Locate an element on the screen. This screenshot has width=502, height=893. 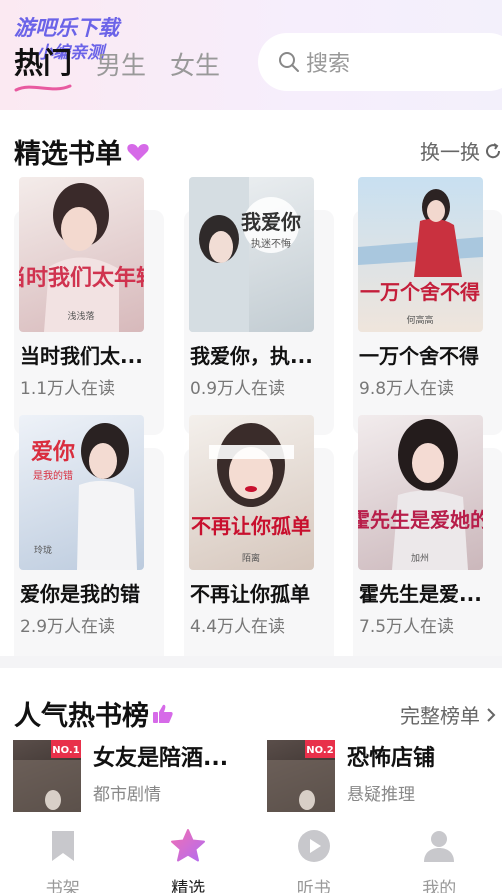
tab-female-label: 女生 is located at coordinates (195, 65).